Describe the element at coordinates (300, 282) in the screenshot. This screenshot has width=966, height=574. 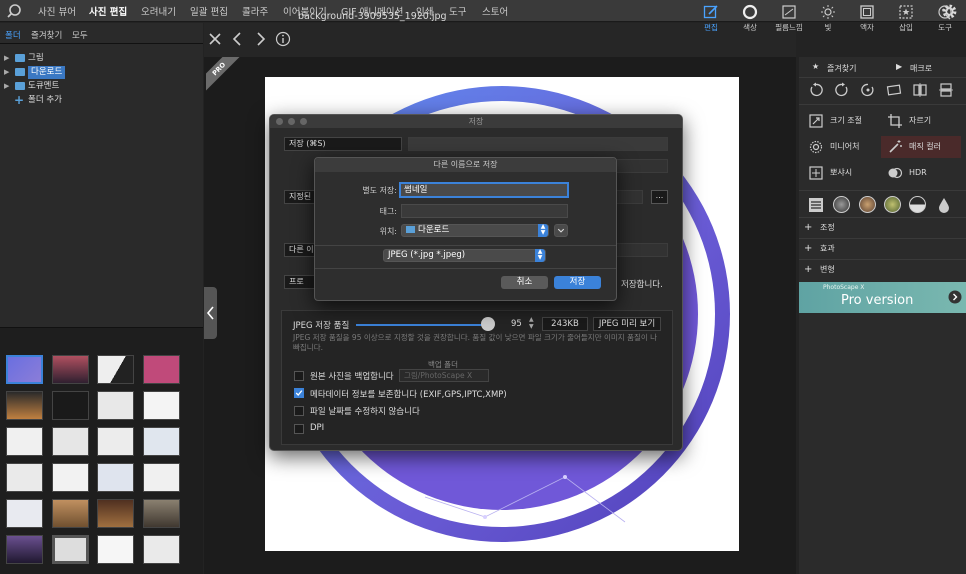
I see `format-button: 프로` at that location.